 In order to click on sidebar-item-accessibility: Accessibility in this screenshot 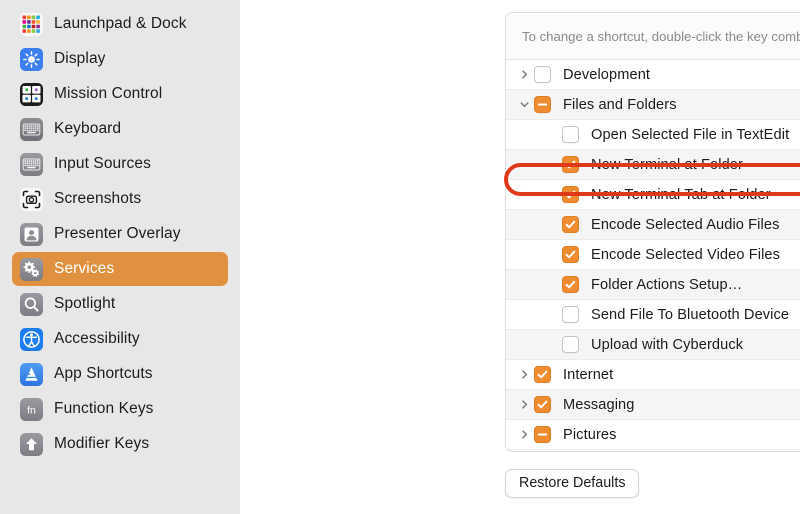, I will do `click(120, 339)`.